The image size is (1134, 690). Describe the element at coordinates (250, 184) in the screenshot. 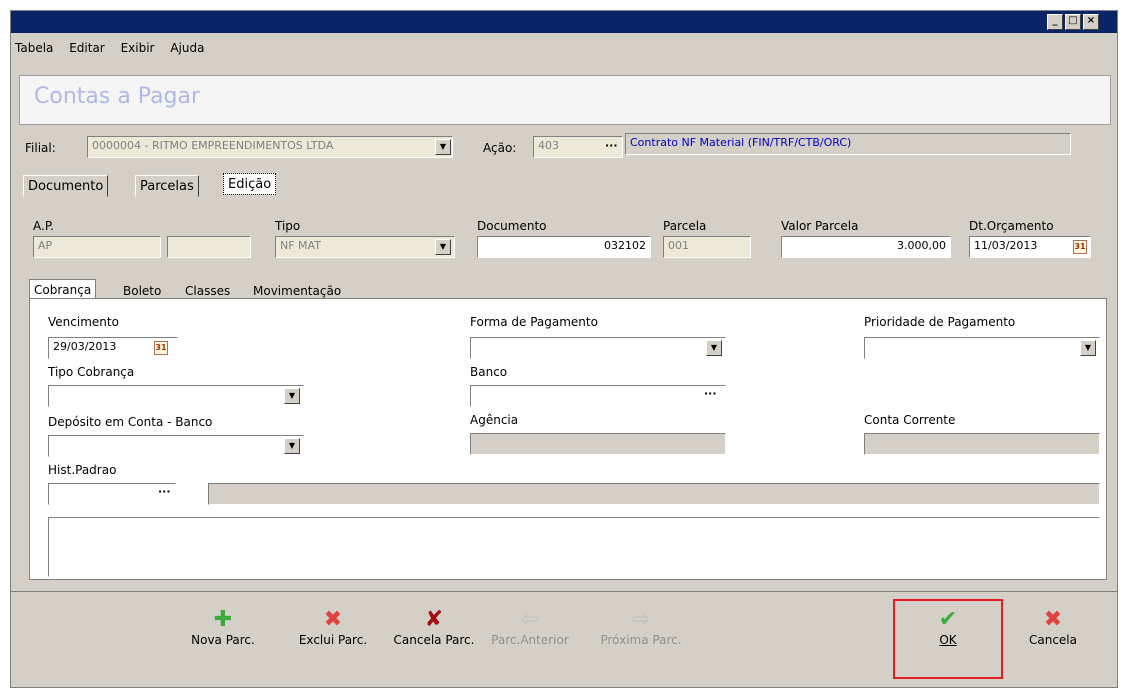

I see `tab-edicao: Edição` at that location.